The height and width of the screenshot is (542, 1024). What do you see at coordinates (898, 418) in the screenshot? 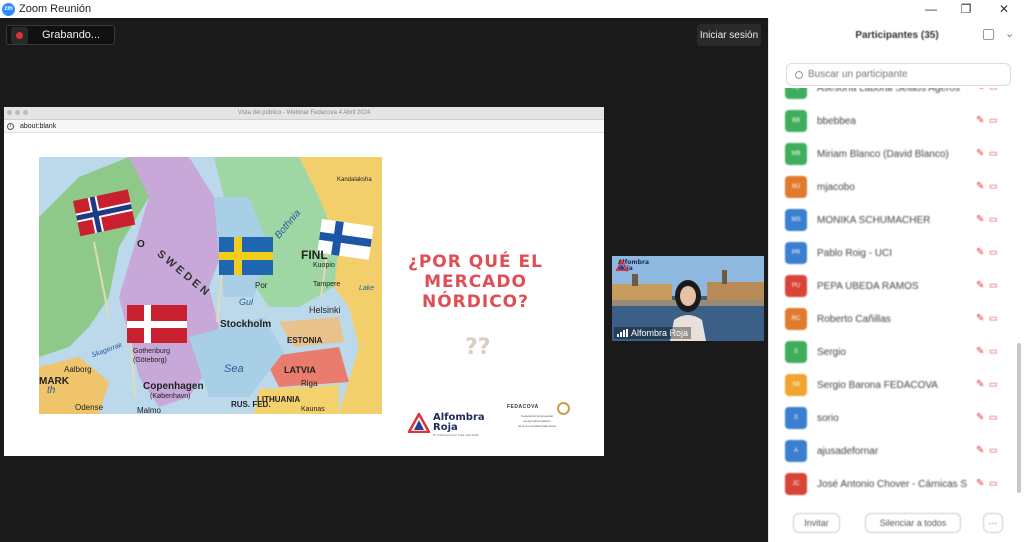
I see `participant-row: Ssorio ✎ ▭` at bounding box center [898, 418].